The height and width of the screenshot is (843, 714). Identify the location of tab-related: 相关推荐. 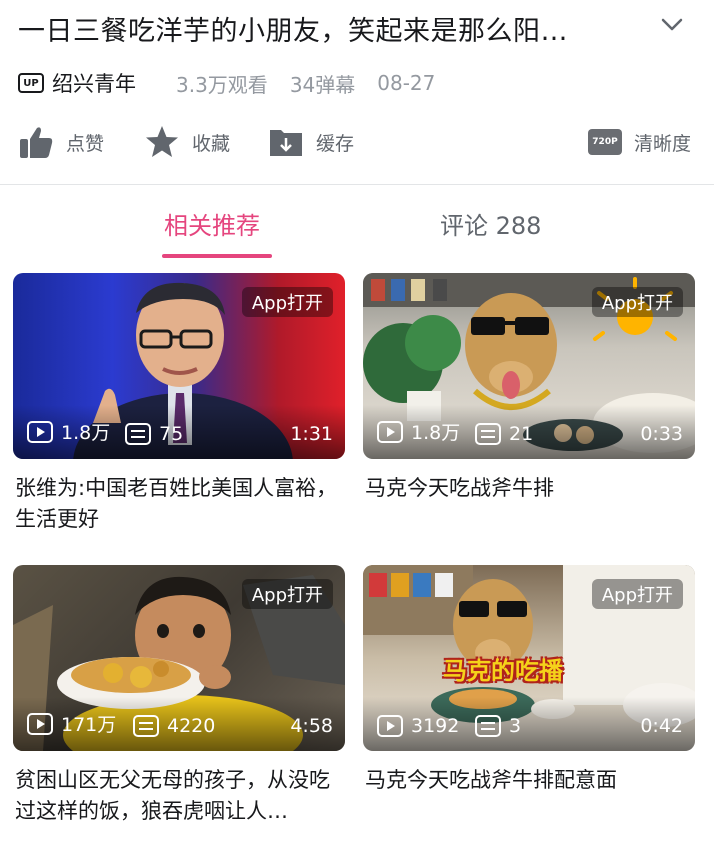
(212, 223).